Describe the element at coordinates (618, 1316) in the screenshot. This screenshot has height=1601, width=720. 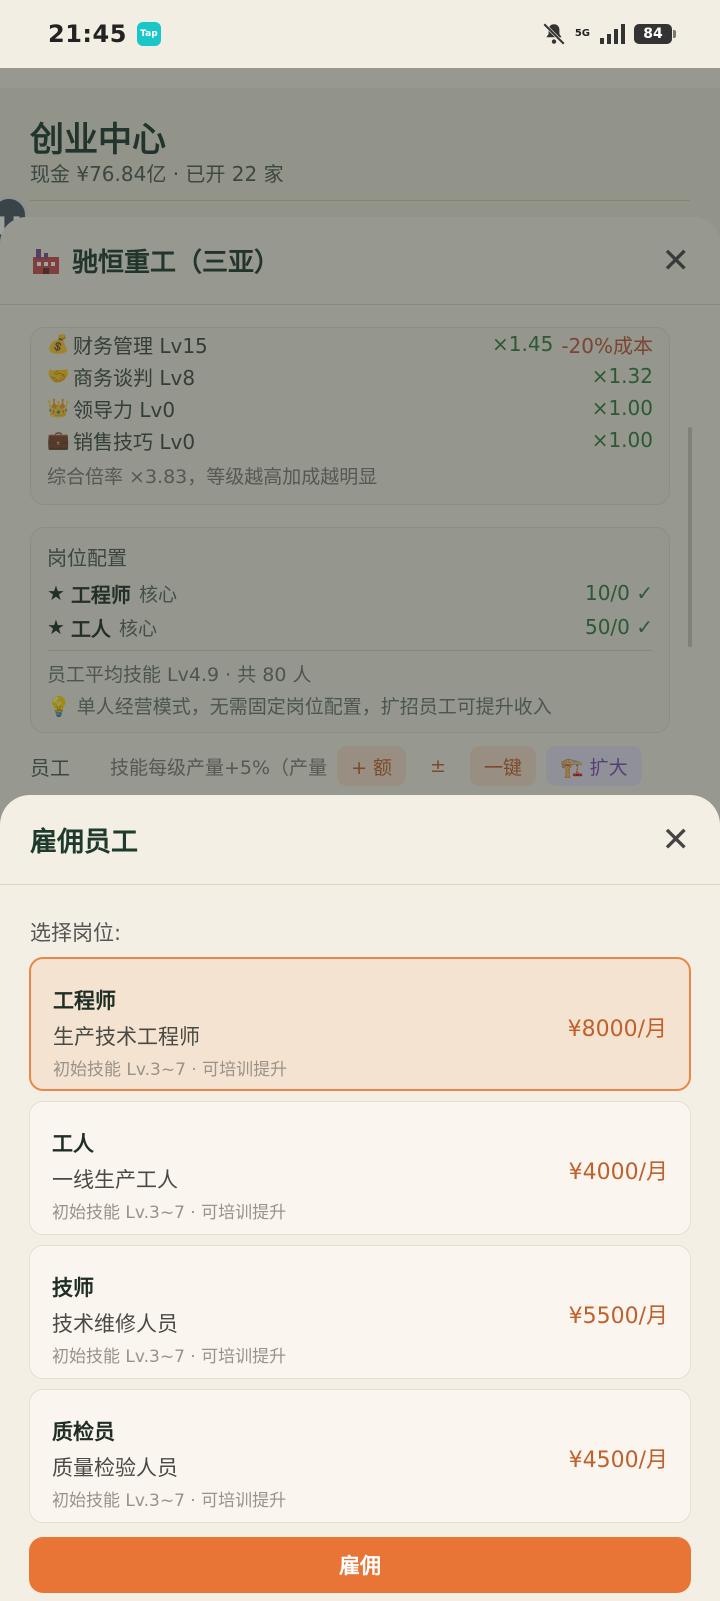
I see `role-salary: ¥5500/月` at that location.